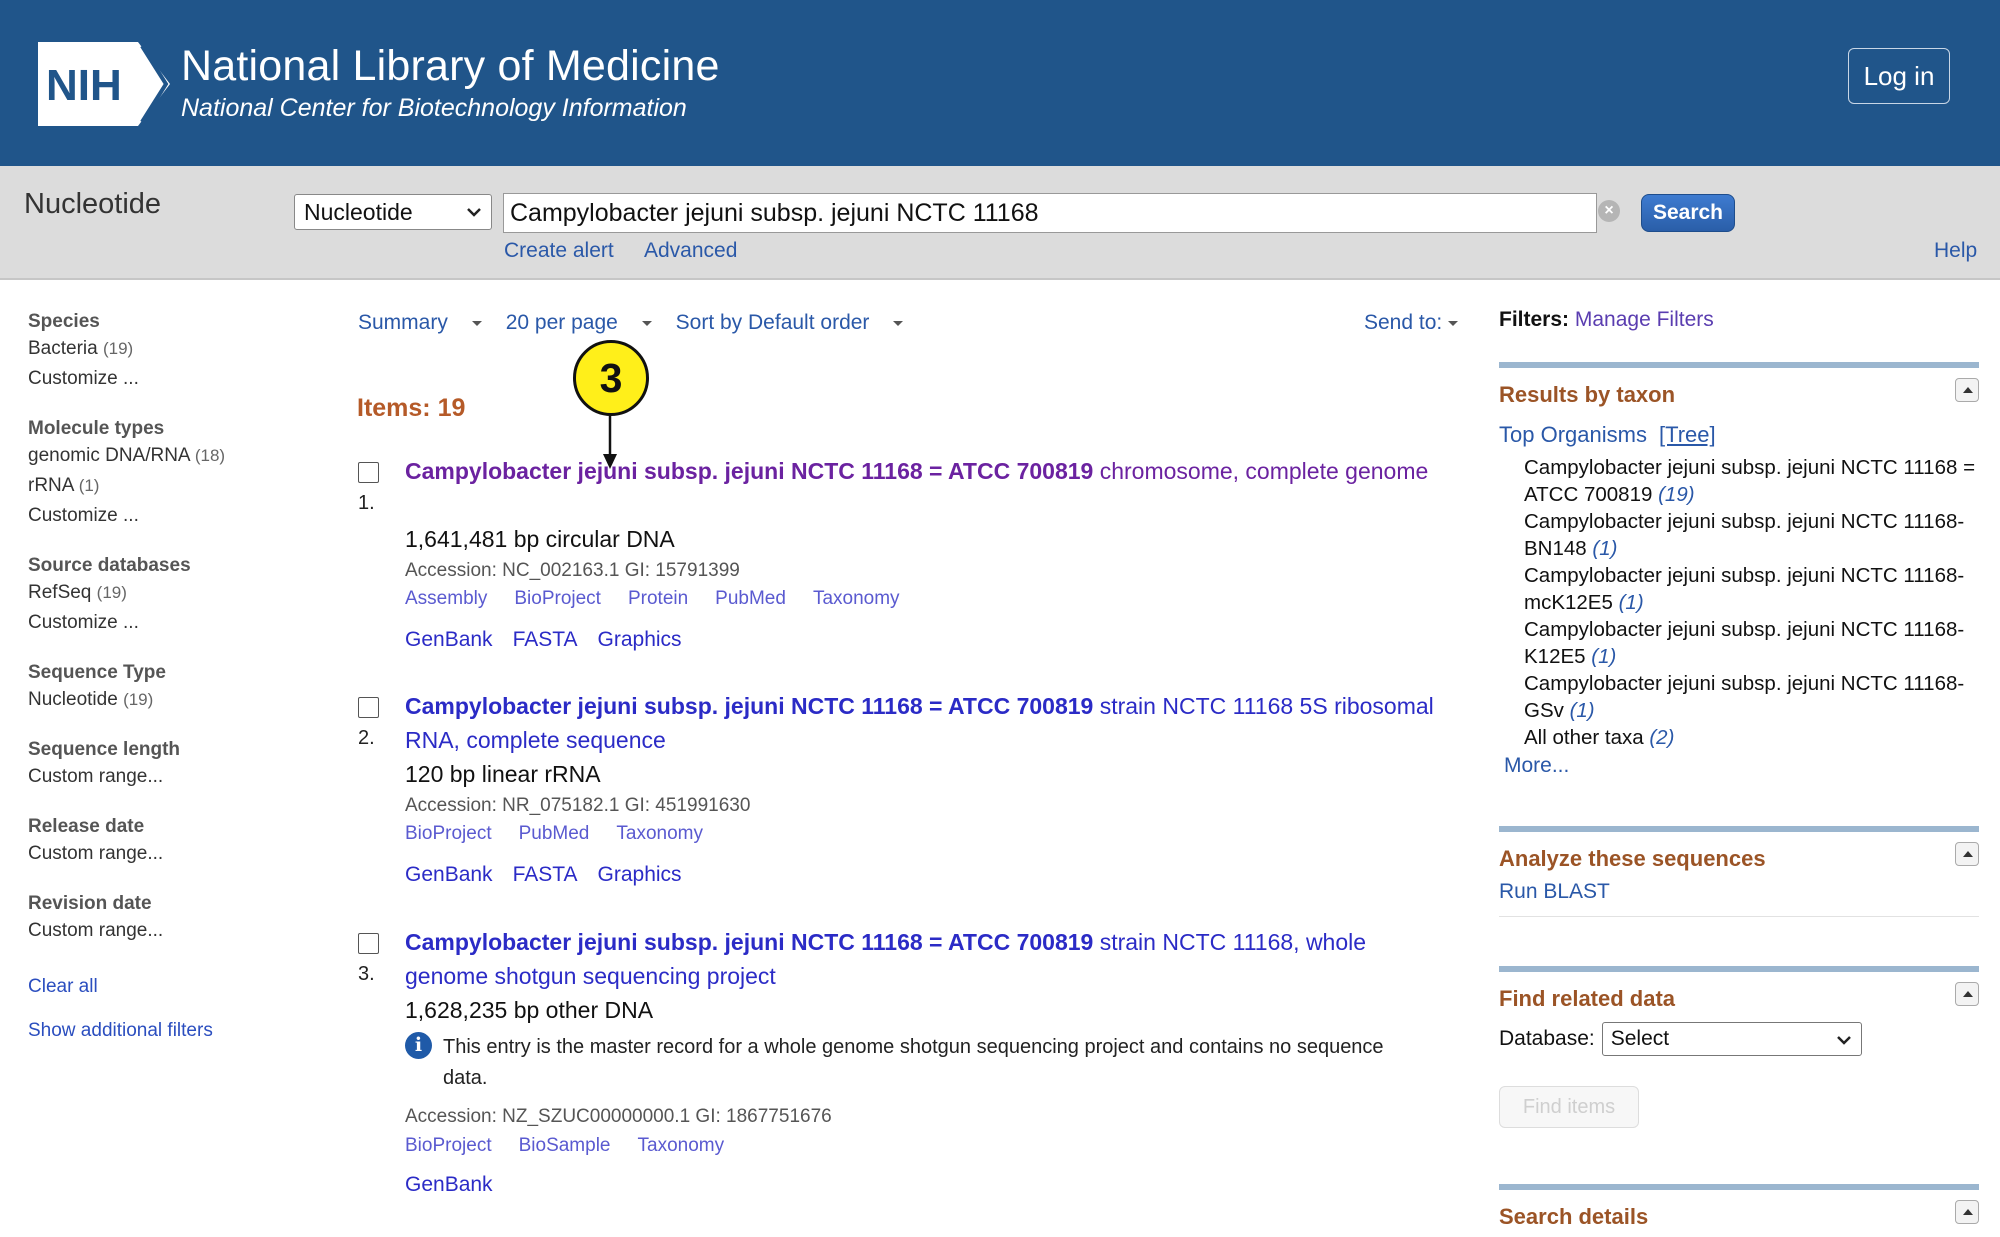  Describe the element at coordinates (393, 212) in the screenshot. I see `database-select: Nucleotide` at that location.